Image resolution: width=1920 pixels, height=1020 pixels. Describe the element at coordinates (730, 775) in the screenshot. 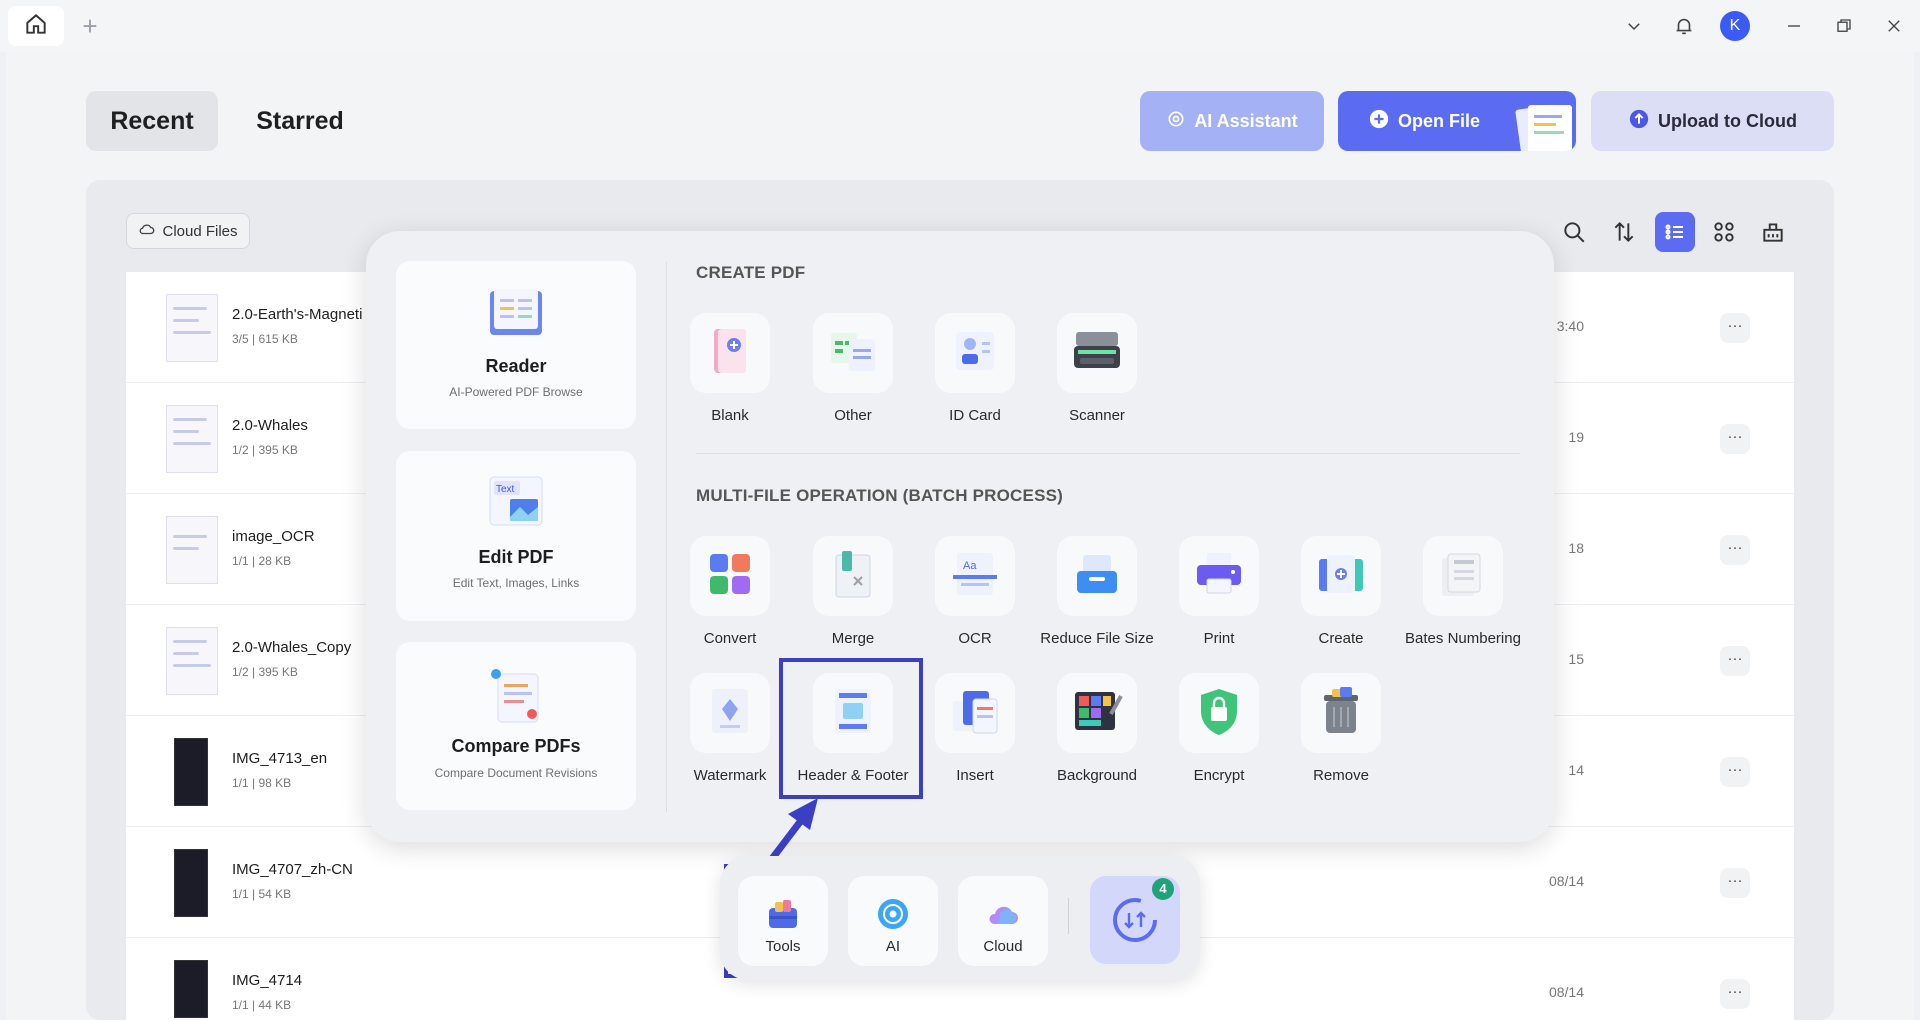

I see `tool-label: Watermark` at that location.